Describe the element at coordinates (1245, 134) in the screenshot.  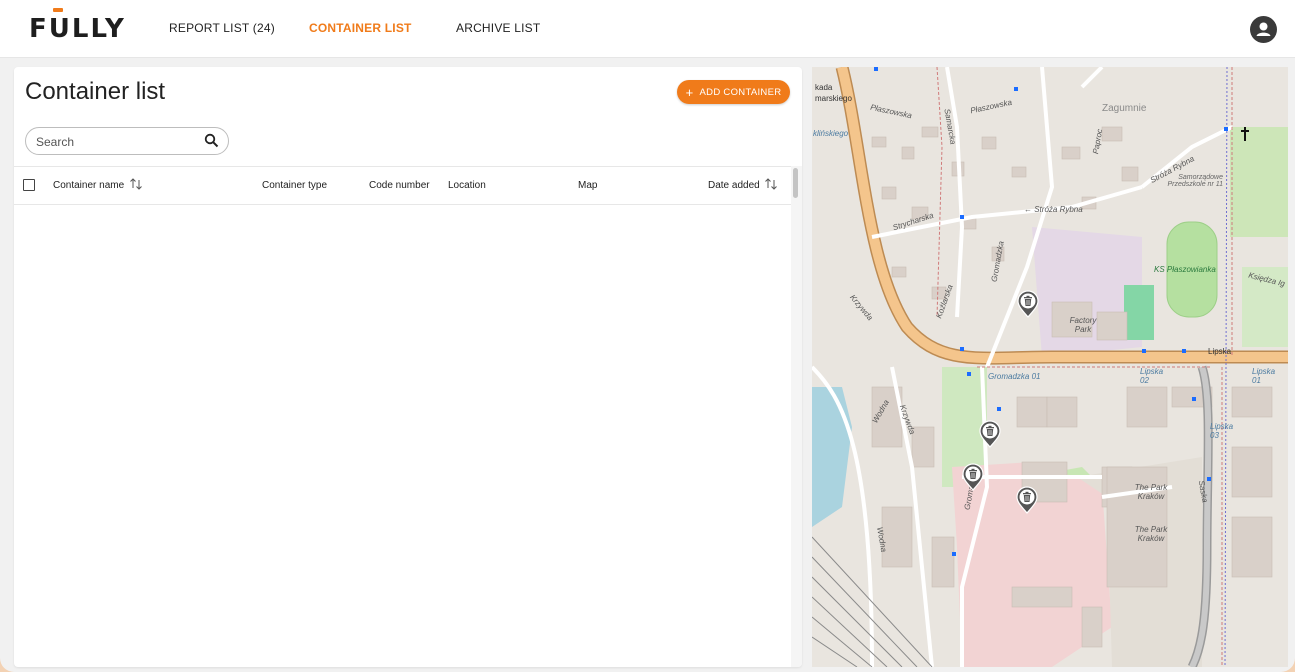
I see `church-cross-icon` at that location.